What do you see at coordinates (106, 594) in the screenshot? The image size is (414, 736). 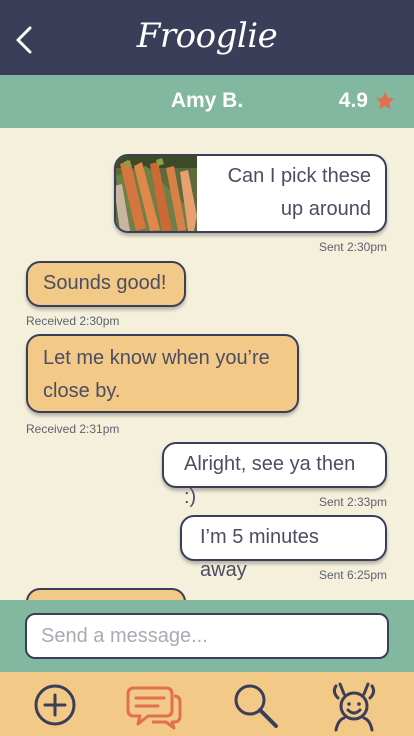 I see `message-bubble-received-partial` at bounding box center [106, 594].